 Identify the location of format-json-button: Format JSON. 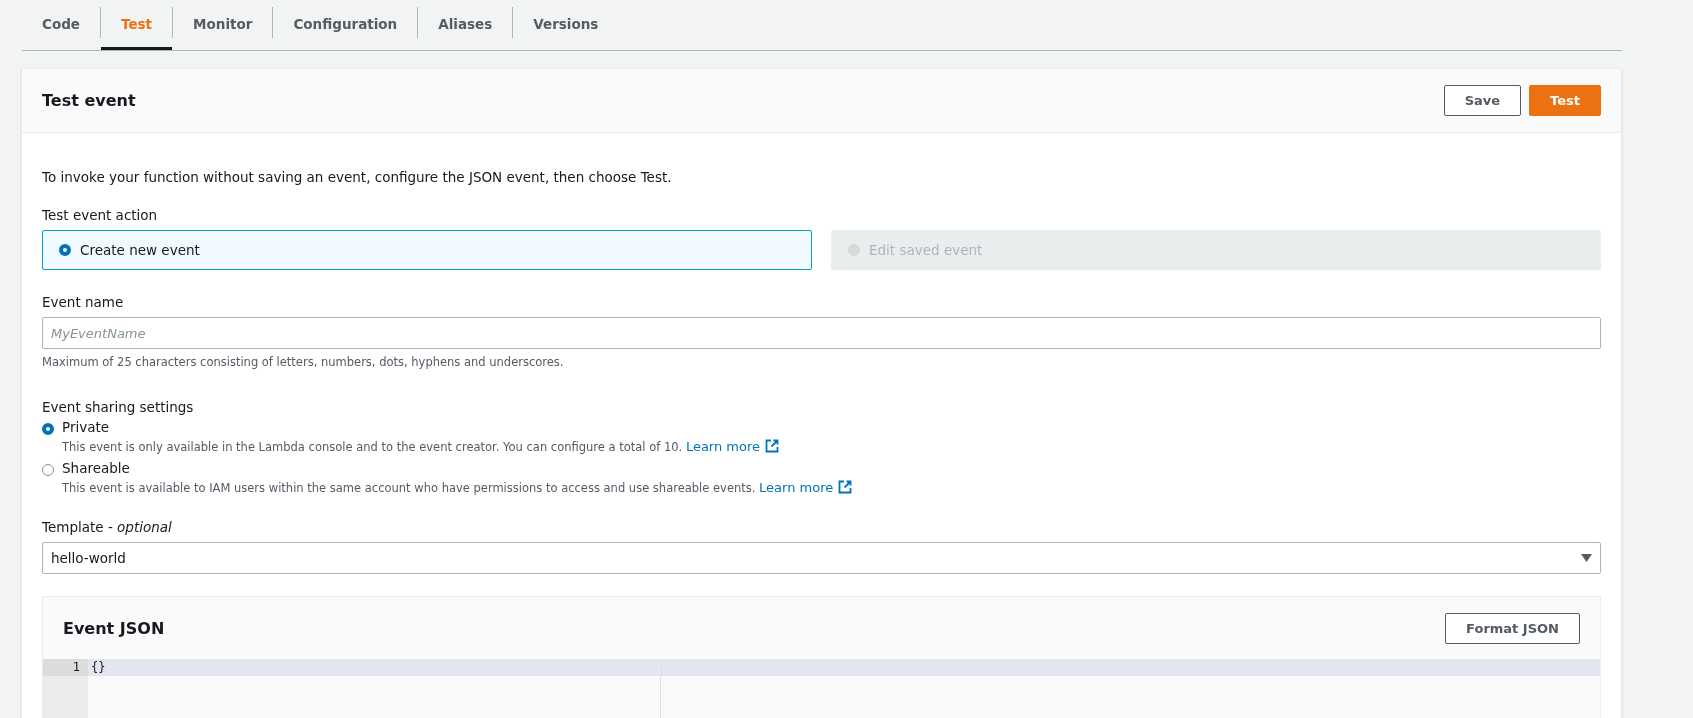
(1512, 628).